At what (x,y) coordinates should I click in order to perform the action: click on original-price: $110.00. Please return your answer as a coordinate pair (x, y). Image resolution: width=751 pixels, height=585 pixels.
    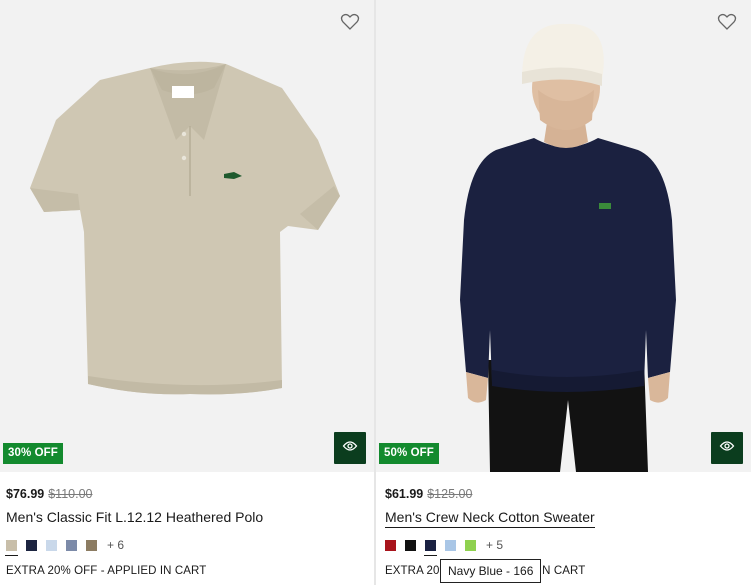
    Looking at the image, I should click on (70, 494).